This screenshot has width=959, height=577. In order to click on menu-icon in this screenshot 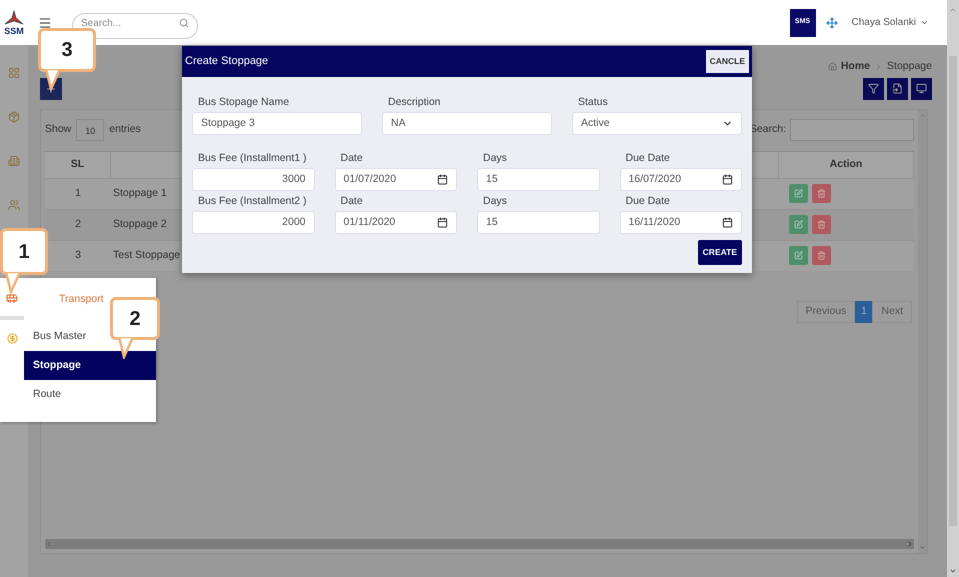, I will do `click(45, 23)`.